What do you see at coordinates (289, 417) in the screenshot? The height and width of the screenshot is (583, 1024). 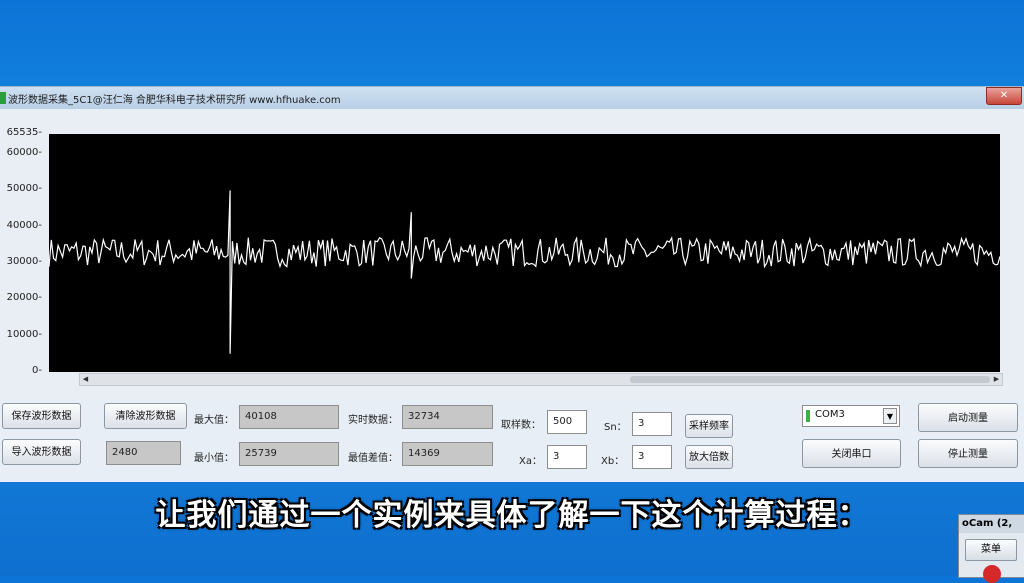 I see `max-value-field: 40108` at bounding box center [289, 417].